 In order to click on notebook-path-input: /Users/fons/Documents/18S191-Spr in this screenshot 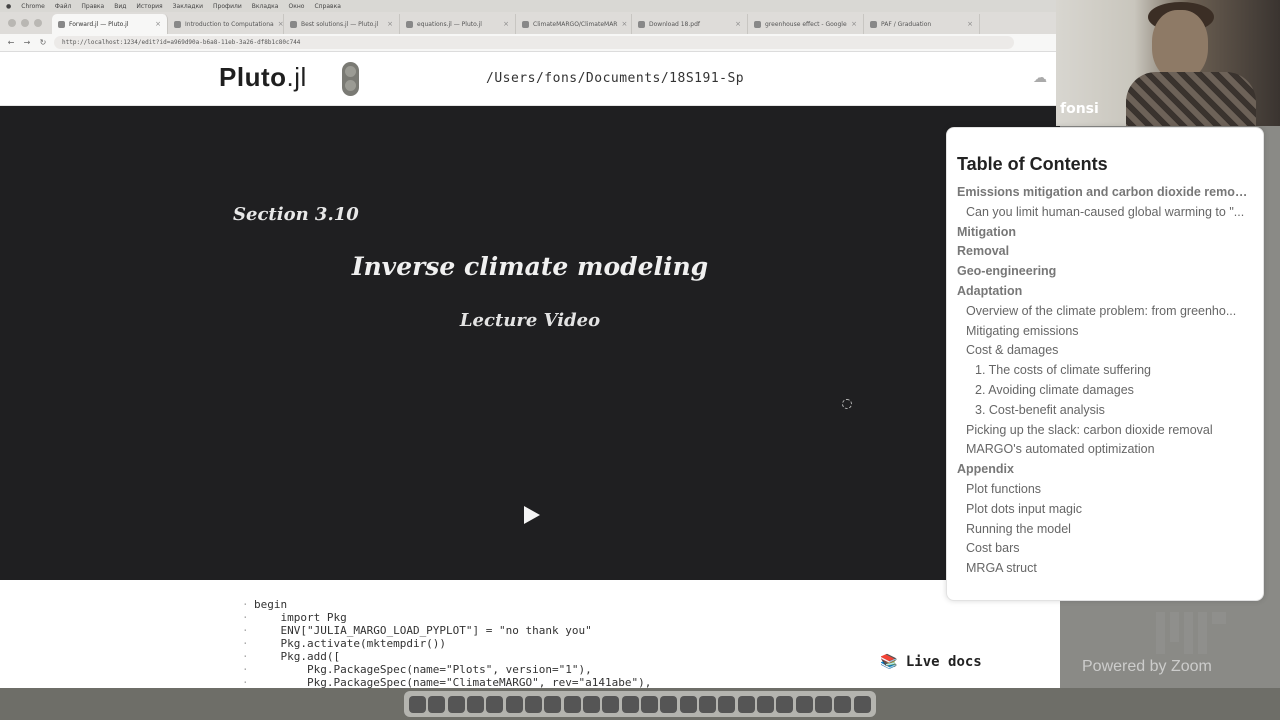, I will do `click(615, 78)`.